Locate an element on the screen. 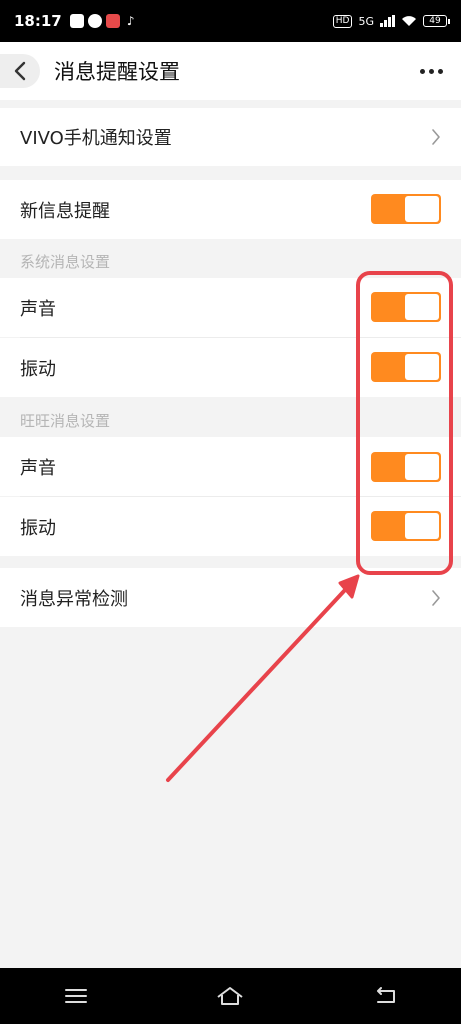 This screenshot has height=1024, width=461. message-exception-label: 消息异常检测 is located at coordinates (74, 599).